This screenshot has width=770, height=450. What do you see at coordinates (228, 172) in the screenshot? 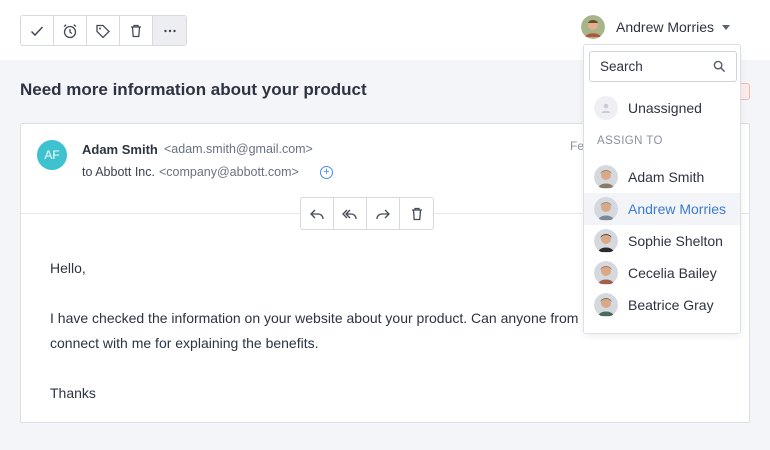
I see `recipient-email: <company@abbott.com>` at bounding box center [228, 172].